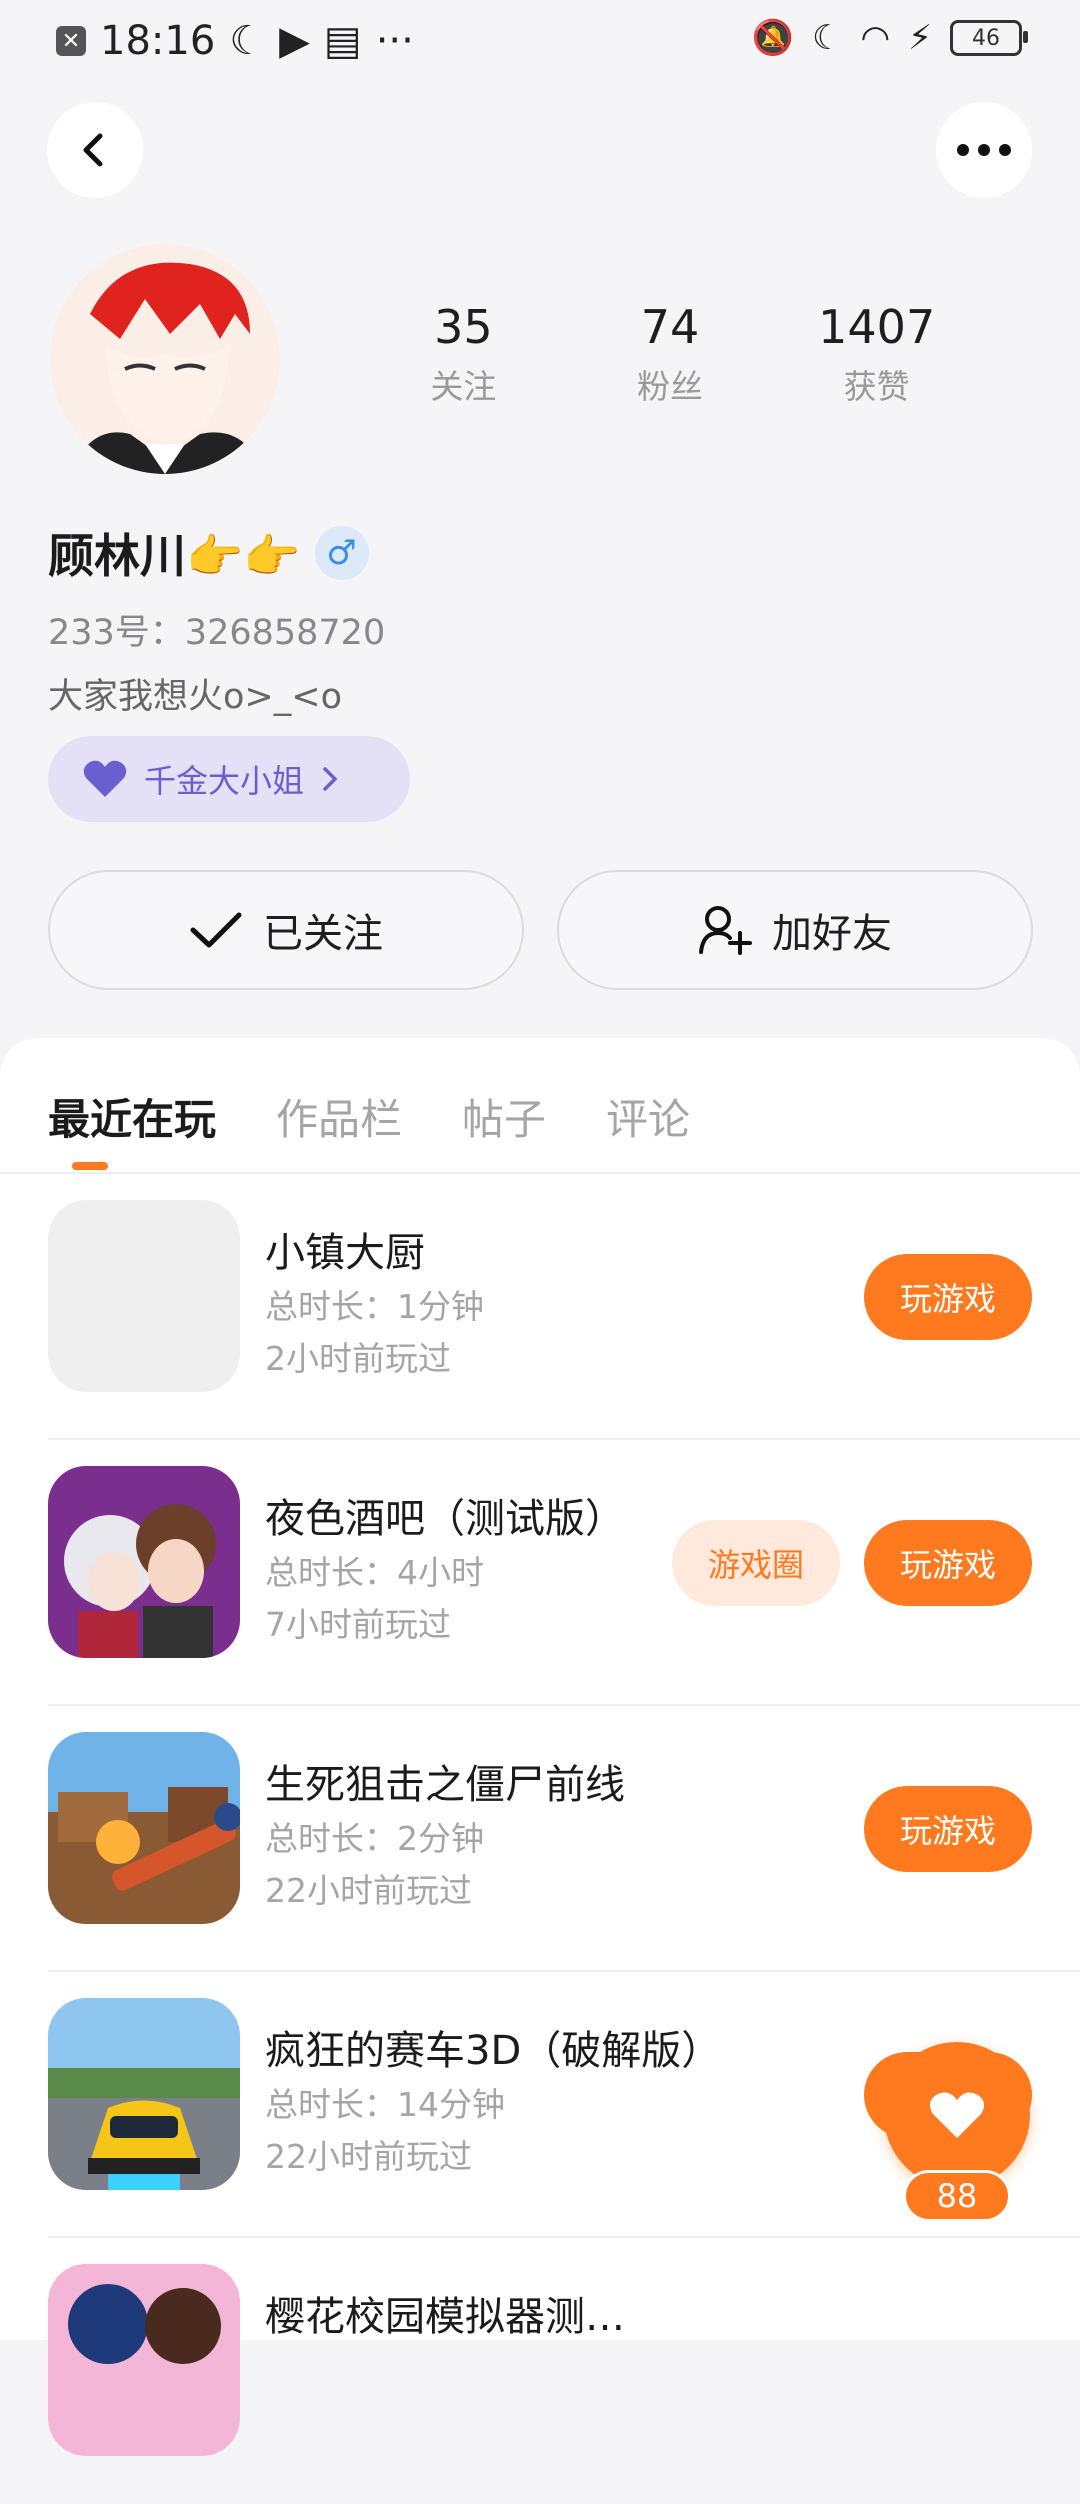  I want to click on user-name: 顾林川👉👉, so click(174, 556).